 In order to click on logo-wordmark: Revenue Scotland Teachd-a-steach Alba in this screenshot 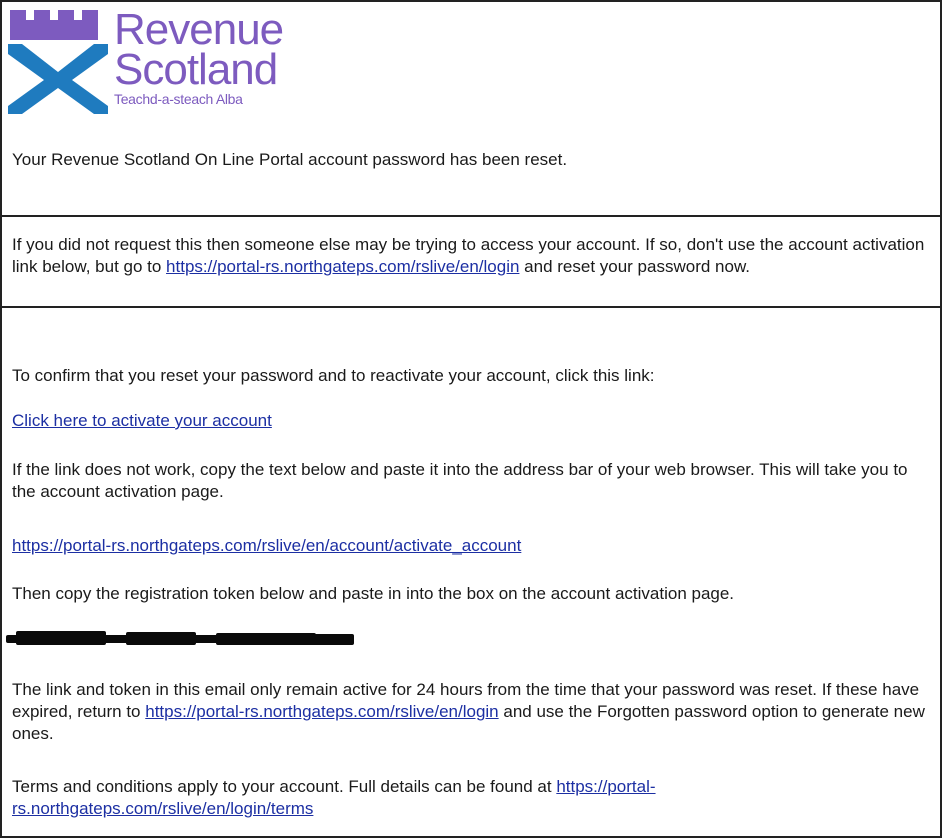, I will do `click(199, 56)`.